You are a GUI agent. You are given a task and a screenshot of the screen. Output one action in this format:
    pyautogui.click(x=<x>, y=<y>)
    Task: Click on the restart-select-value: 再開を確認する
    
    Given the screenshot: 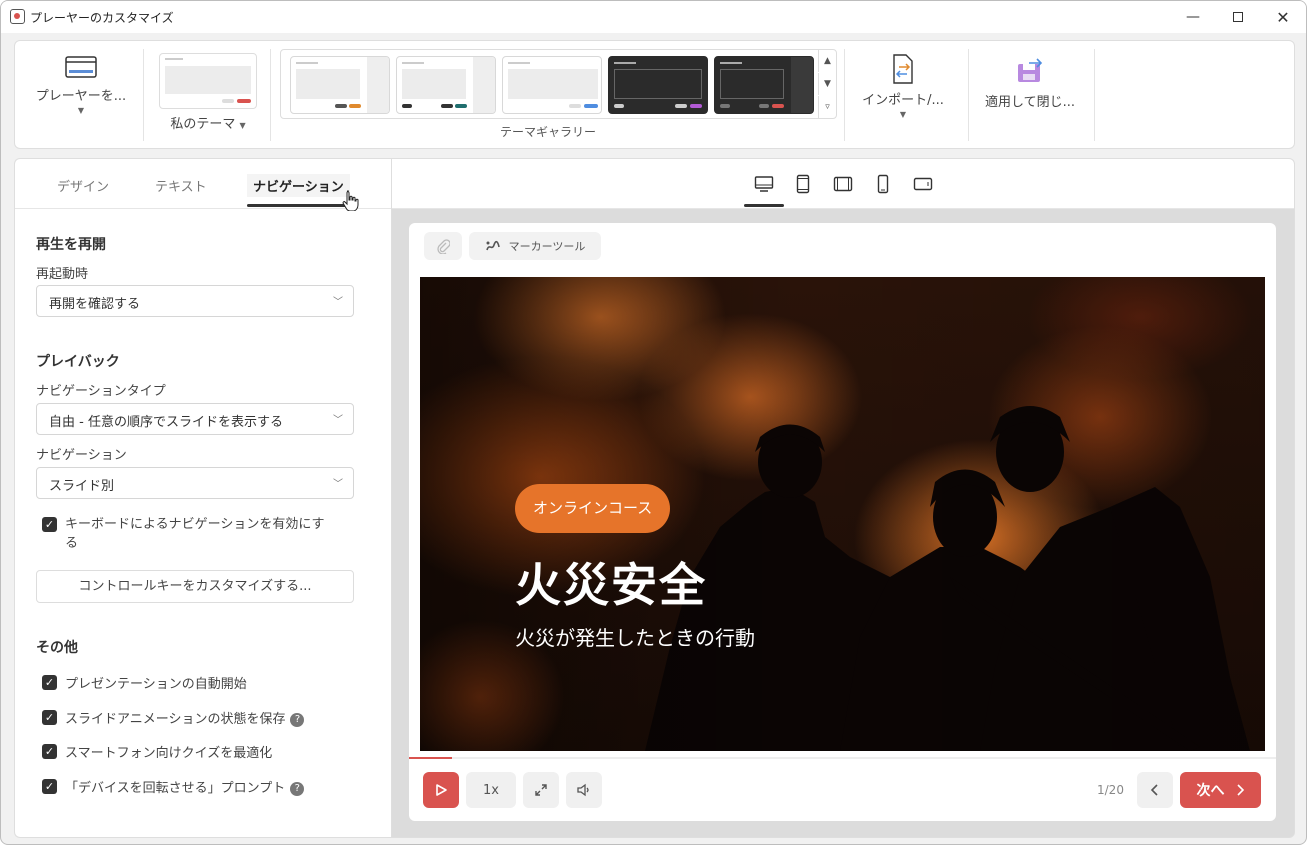 What is the action you would take?
    pyautogui.click(x=95, y=304)
    